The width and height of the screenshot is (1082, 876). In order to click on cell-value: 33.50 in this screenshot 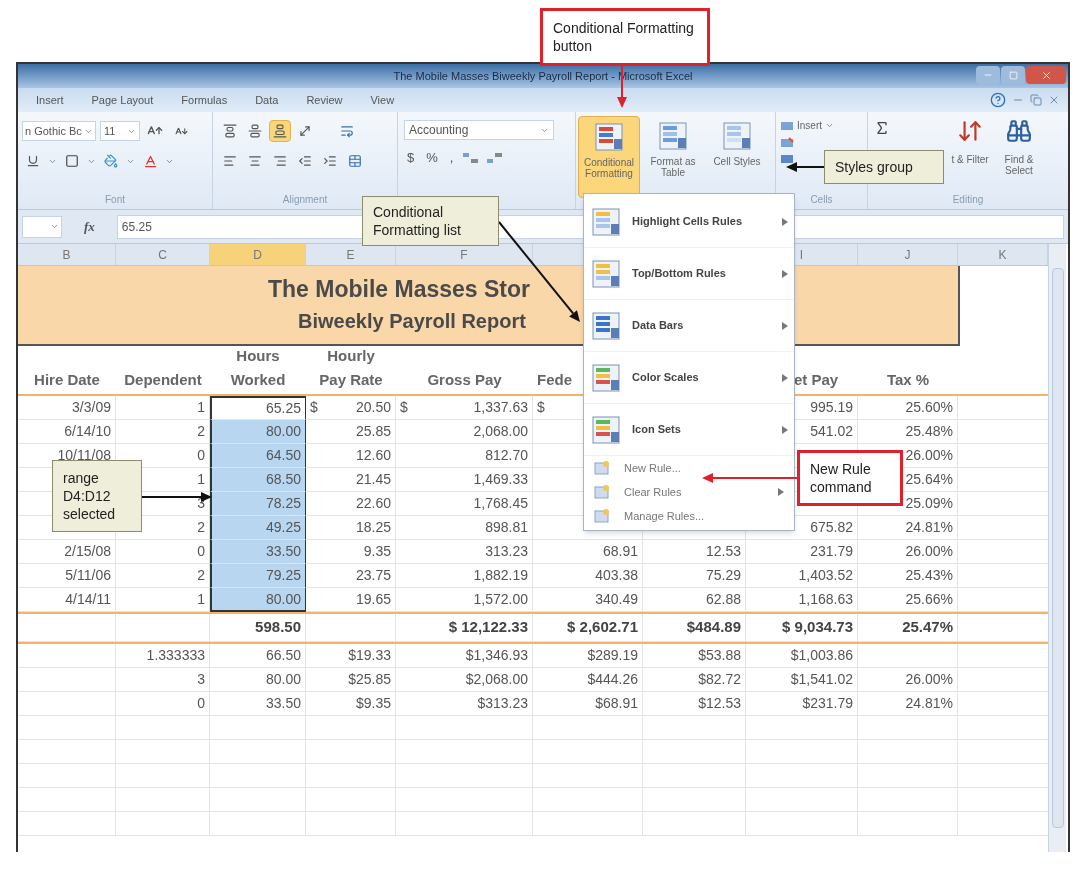, I will do `click(283, 551)`.